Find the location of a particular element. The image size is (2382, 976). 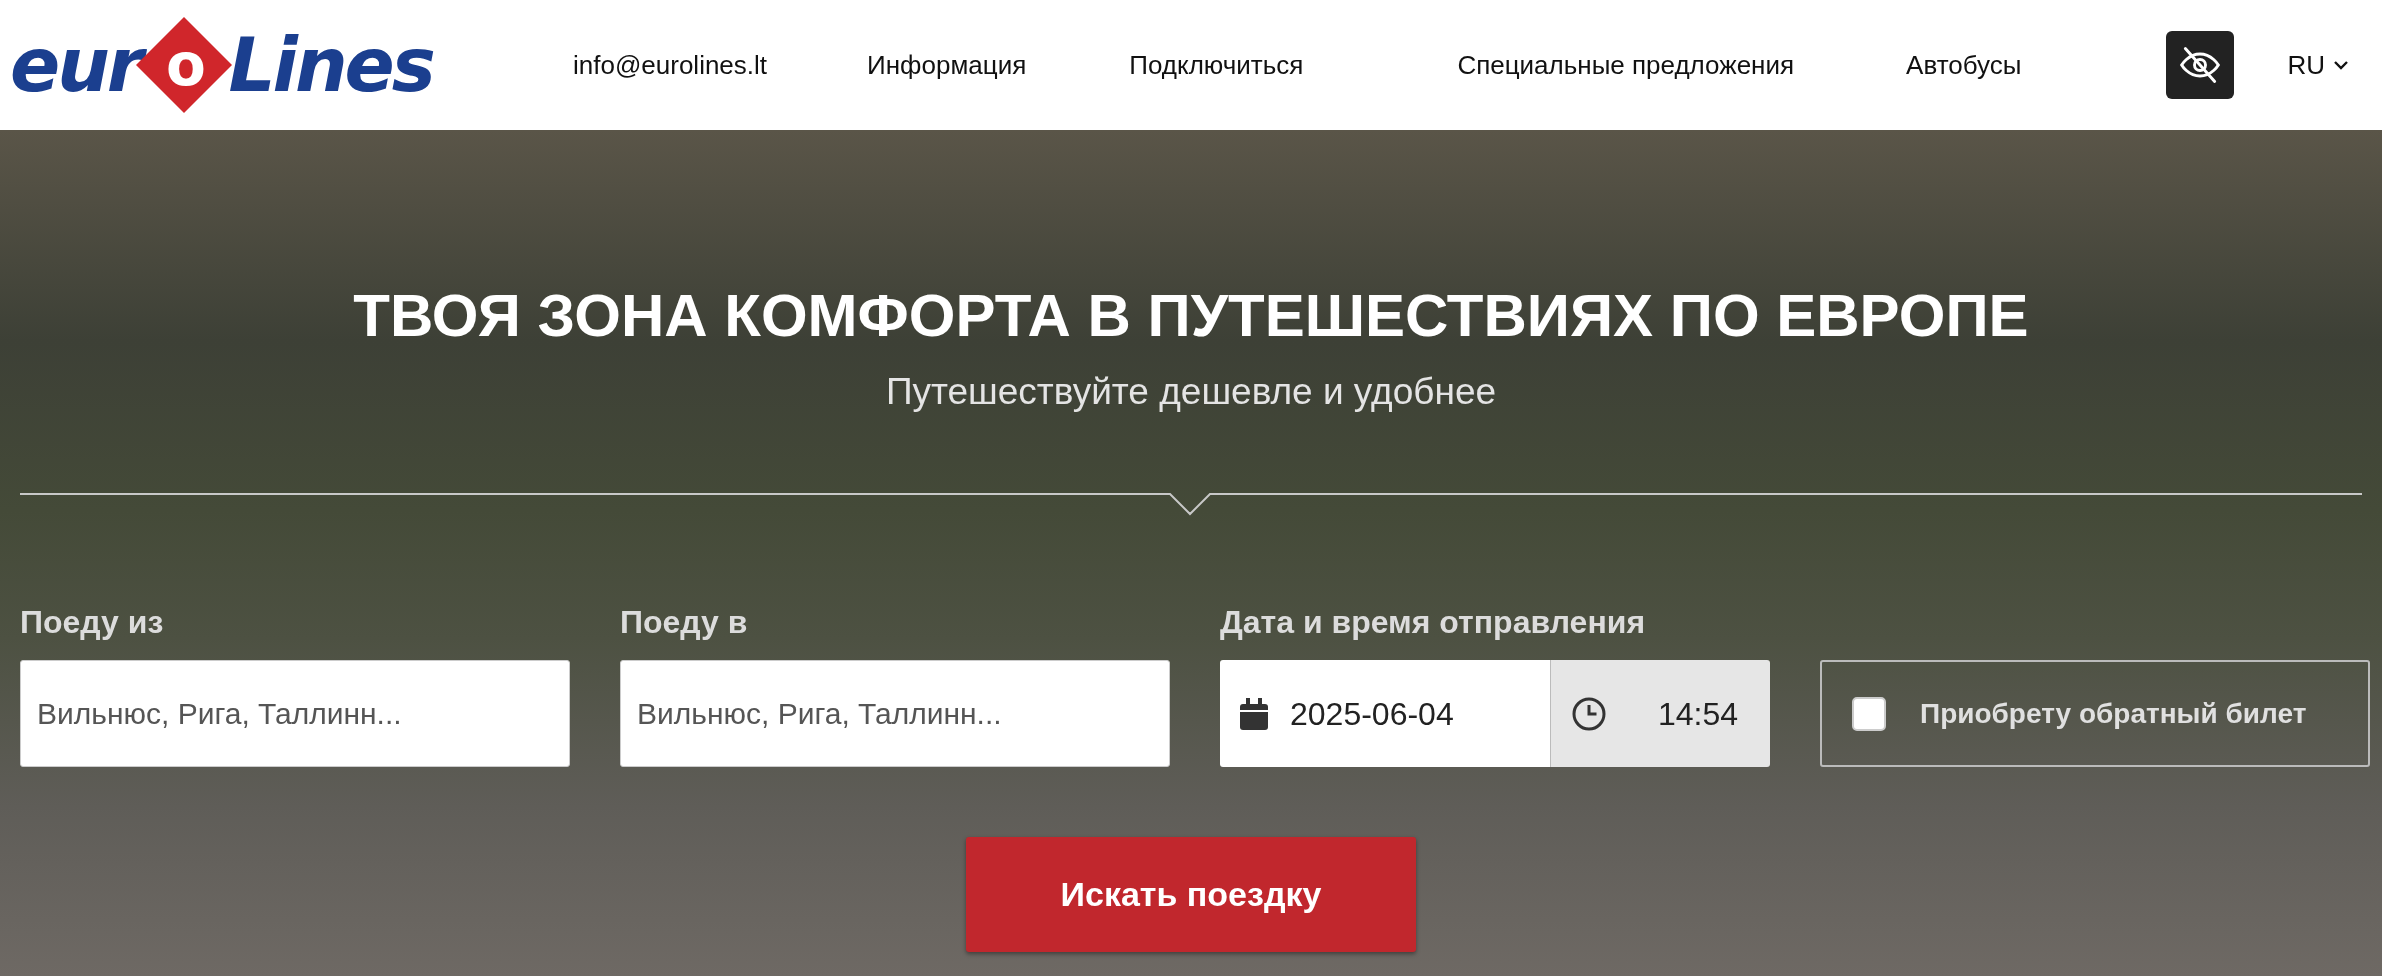

date-field: 2025-06-04 is located at coordinates (1385, 714).